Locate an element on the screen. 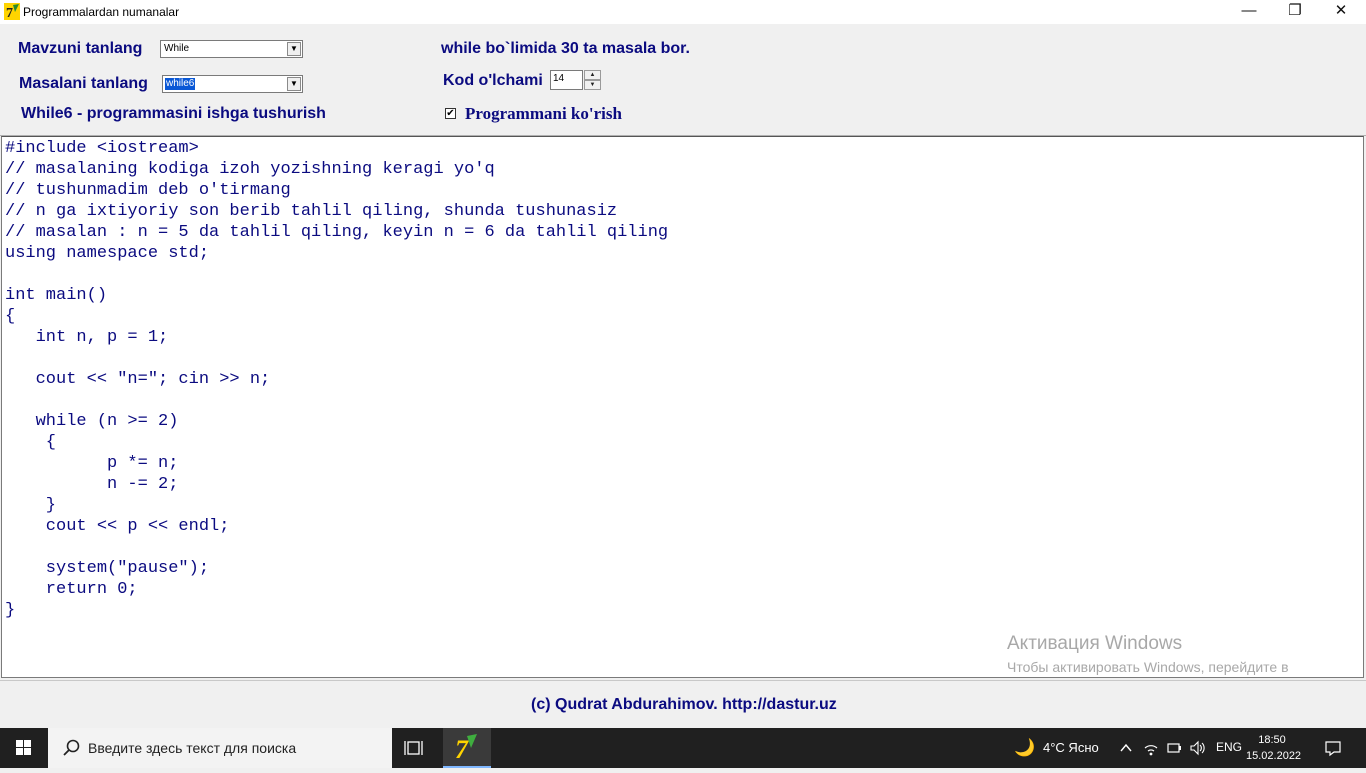 Image resolution: width=1366 pixels, height=773 pixels. task-view-icon is located at coordinates (413, 748).